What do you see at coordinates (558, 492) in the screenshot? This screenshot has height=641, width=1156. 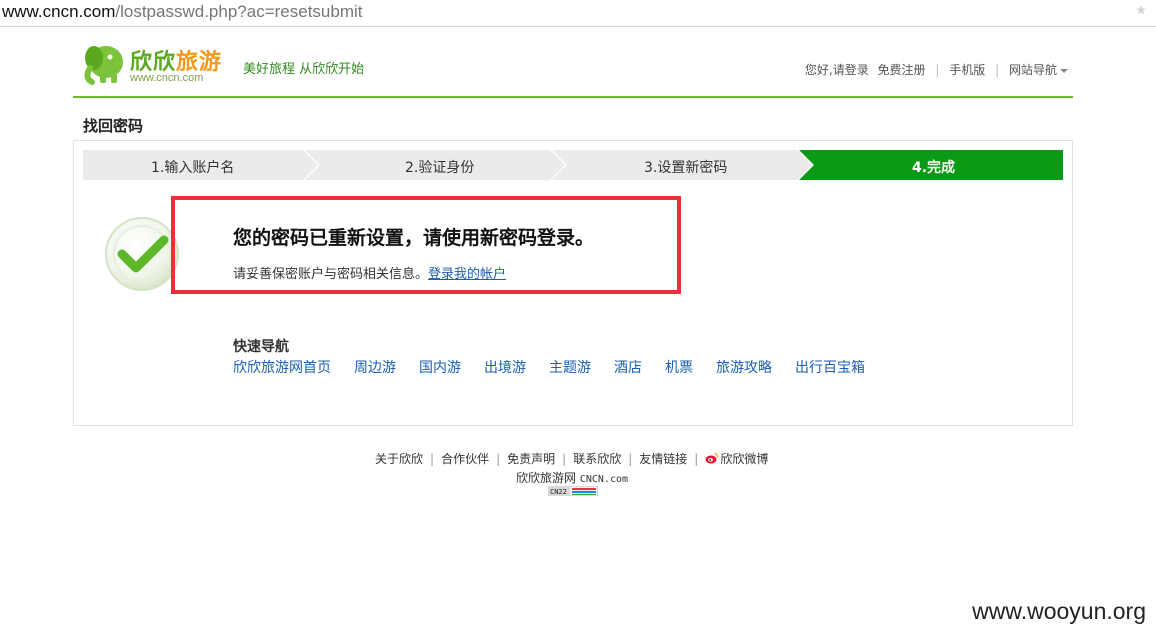 I see `stats-badge-label: CN22` at bounding box center [558, 492].